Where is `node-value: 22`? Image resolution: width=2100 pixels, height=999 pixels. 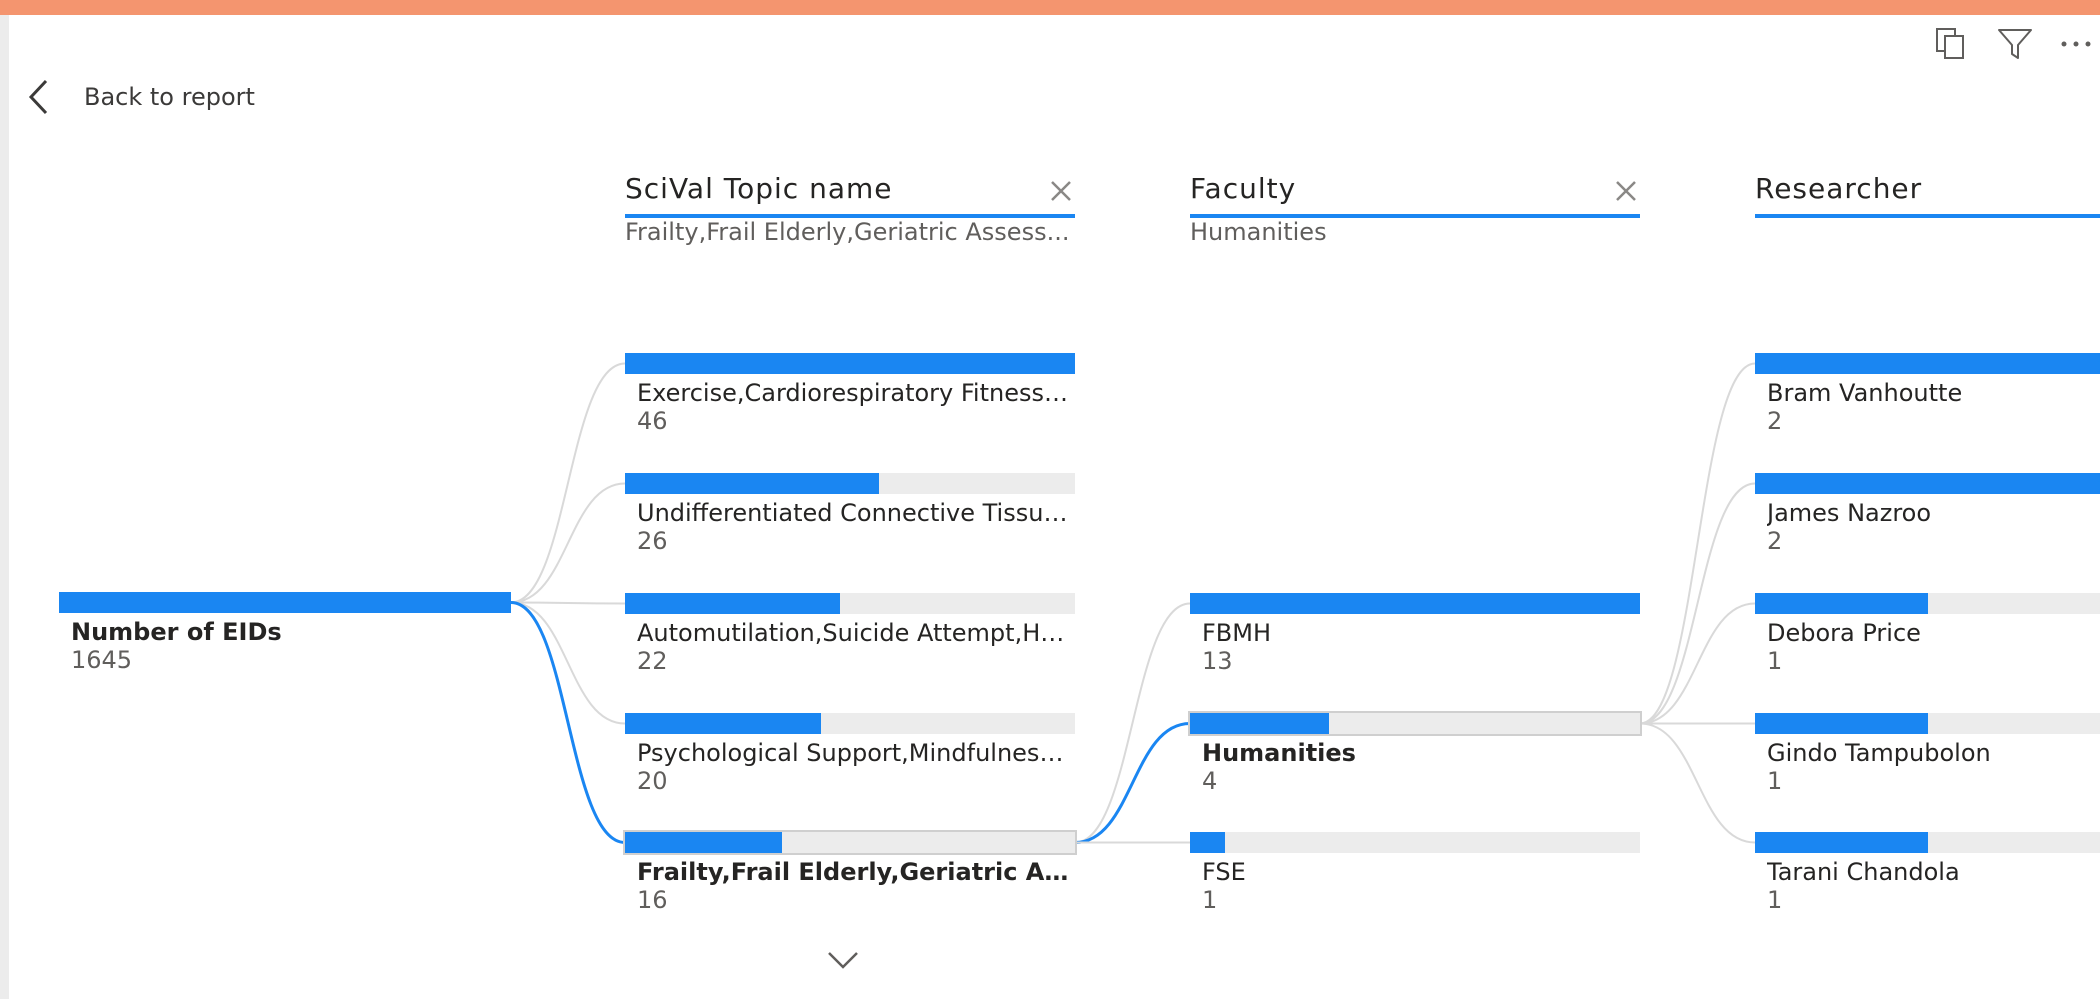 node-value: 22 is located at coordinates (652, 661).